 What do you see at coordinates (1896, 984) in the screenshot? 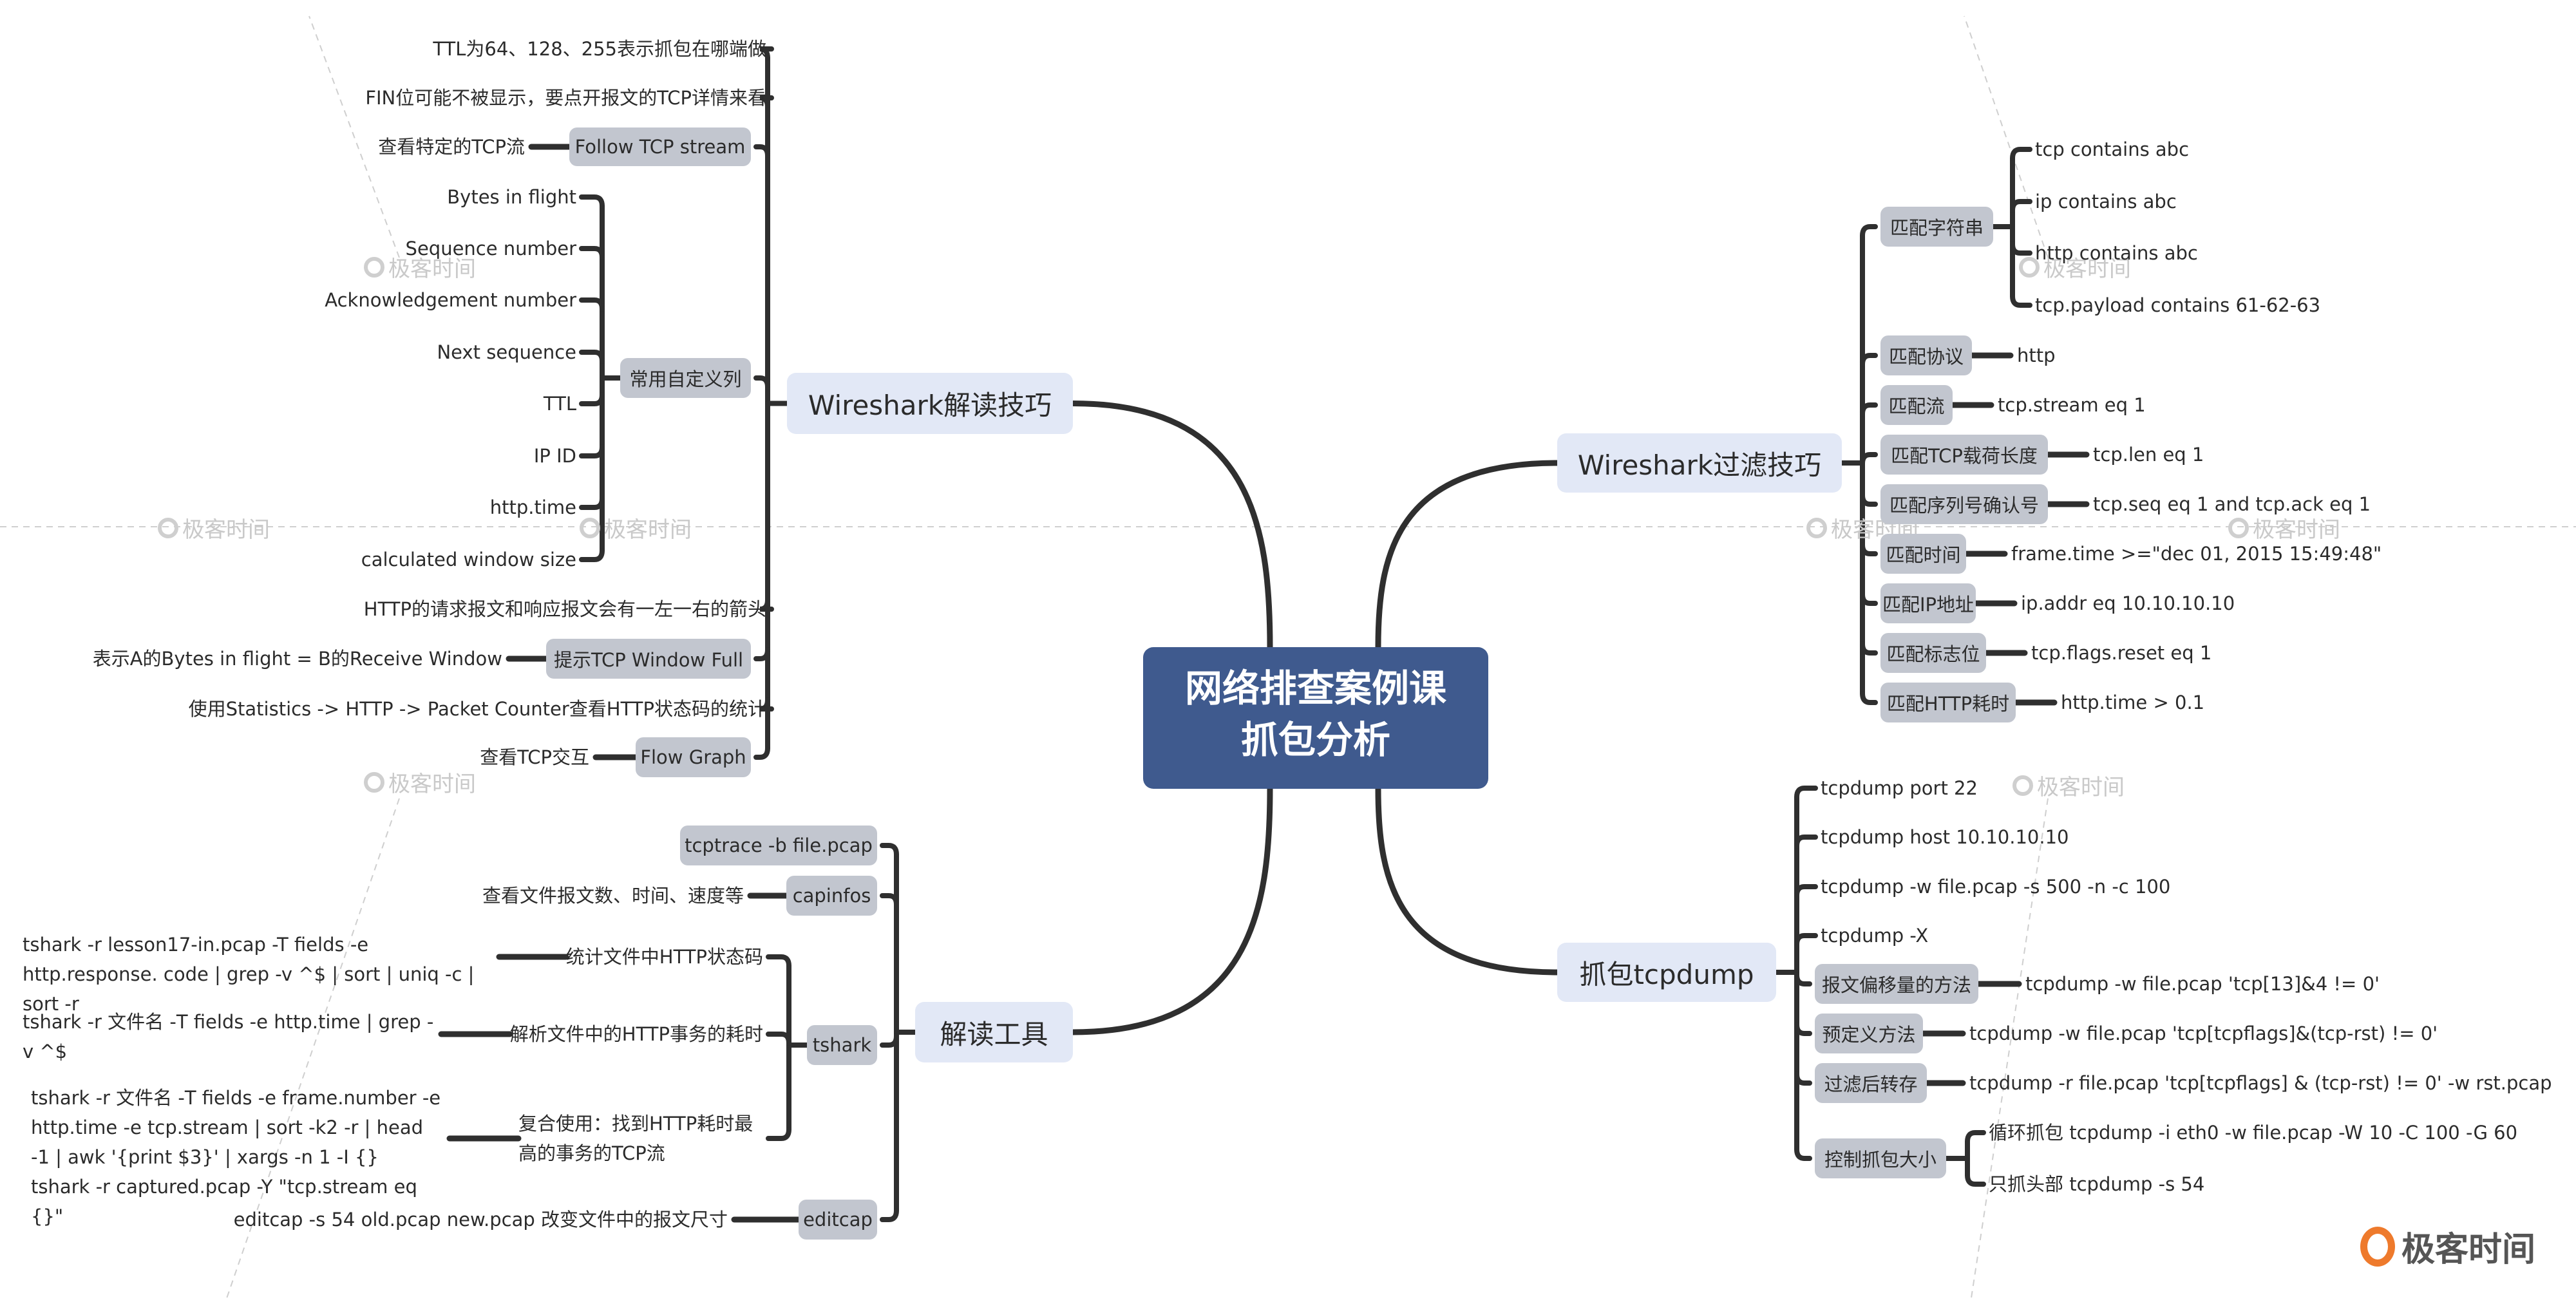
I see `topic-offset-method: 报文偏移量的方法` at bounding box center [1896, 984].